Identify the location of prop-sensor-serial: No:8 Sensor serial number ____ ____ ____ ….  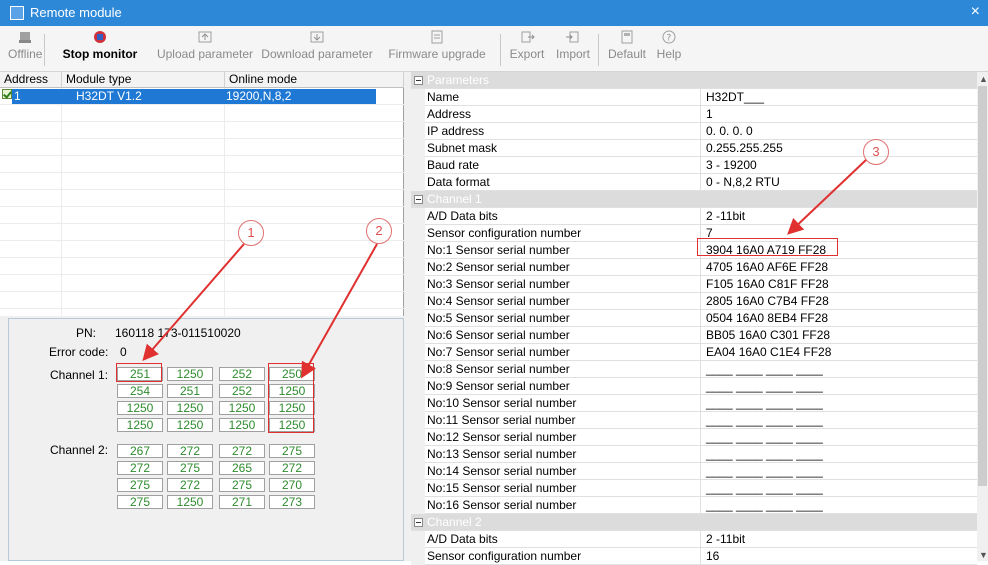
(694, 369).